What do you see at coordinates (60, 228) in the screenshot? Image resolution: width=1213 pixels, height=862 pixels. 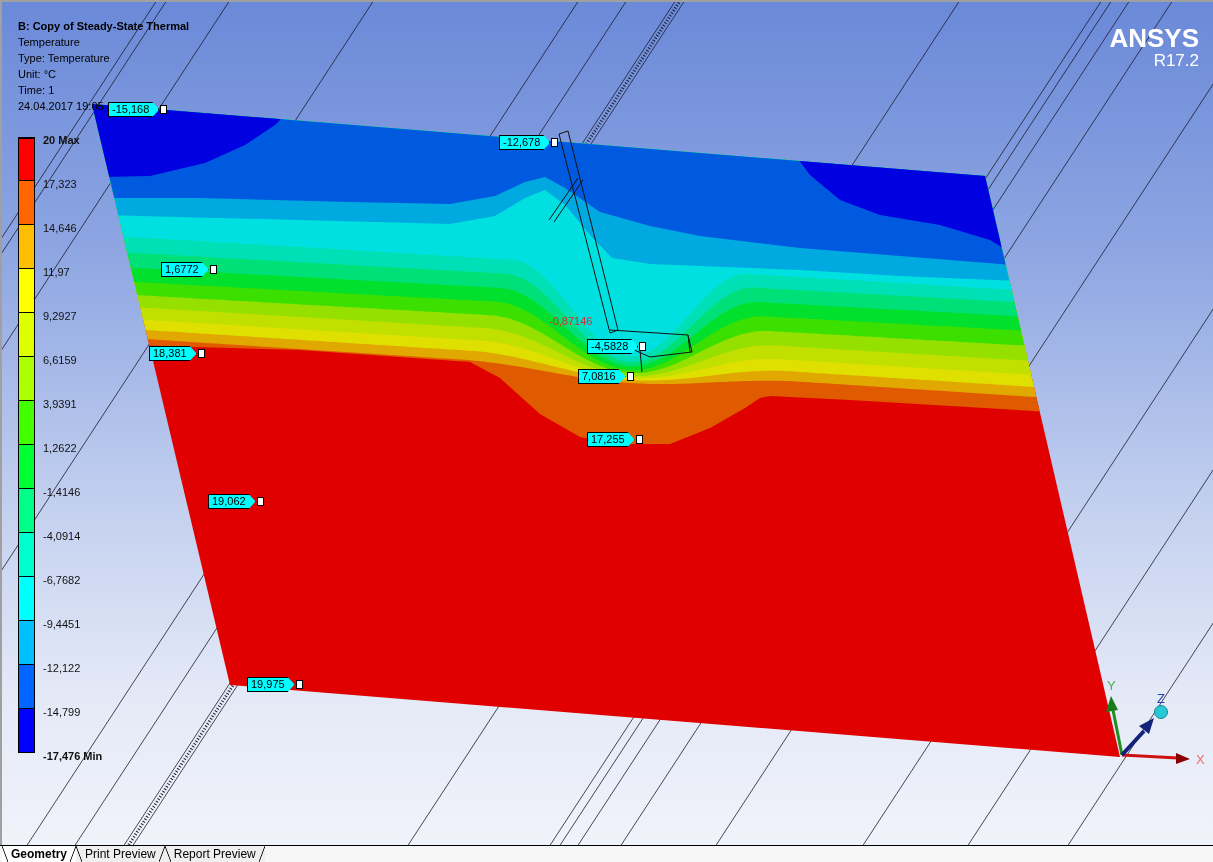 I see `legend-value-label: 14,646` at bounding box center [60, 228].